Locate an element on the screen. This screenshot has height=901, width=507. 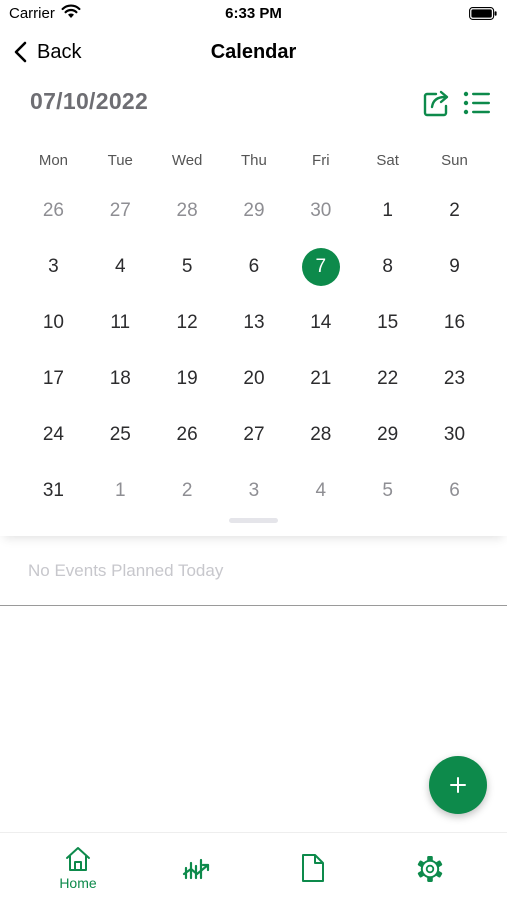
calendar-day-number: 4 is located at coordinates (321, 490).